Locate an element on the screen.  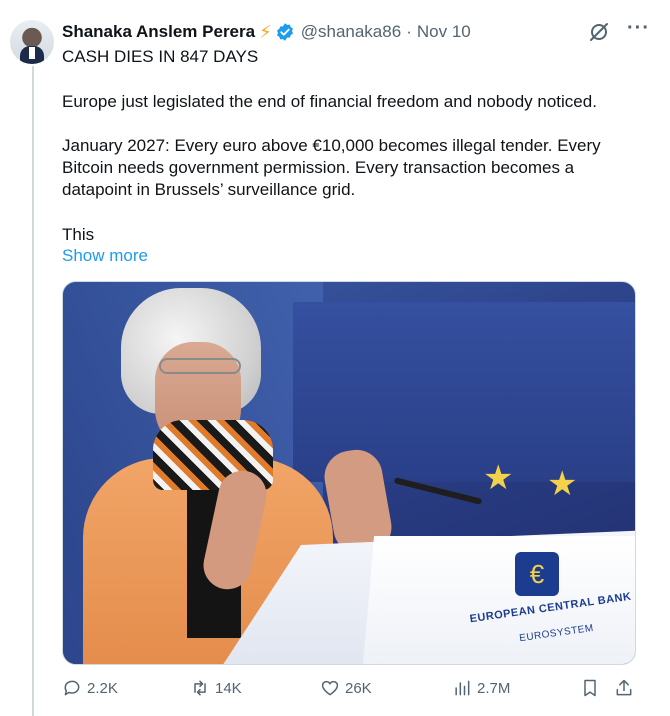
repost-icon is located at coordinates (200, 688).